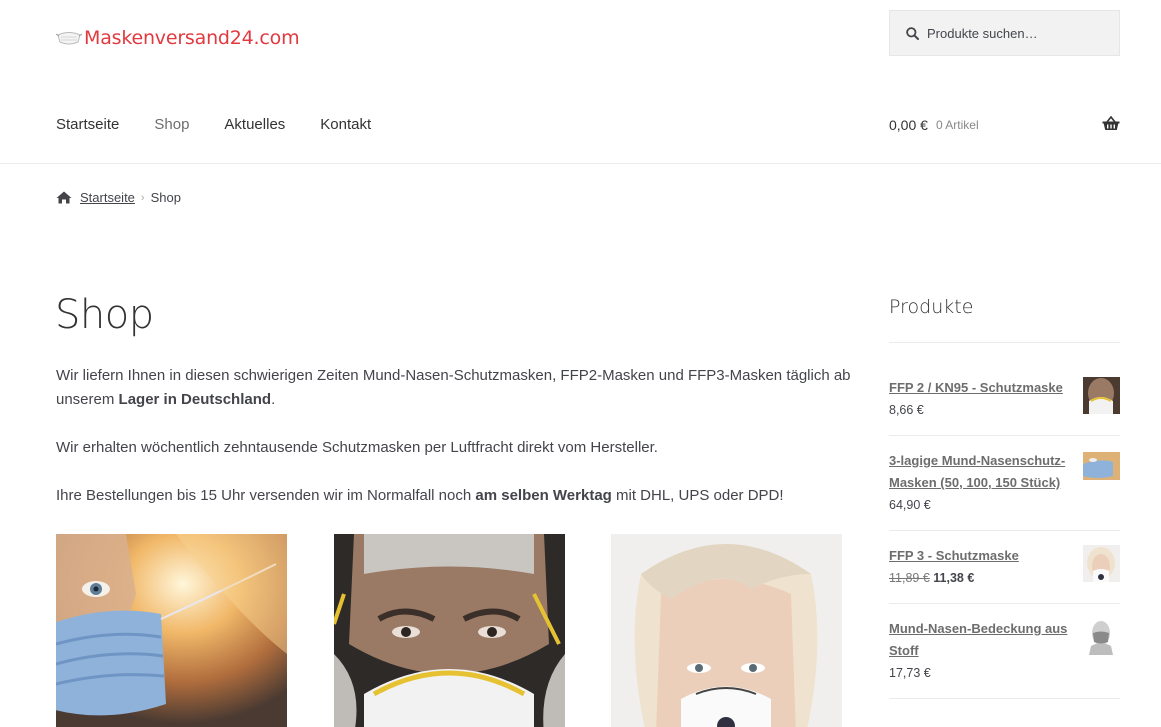 The width and height of the screenshot is (1161, 727). I want to click on sidebar-product-link: FFP 3 - Schutzmaske, so click(979, 556).